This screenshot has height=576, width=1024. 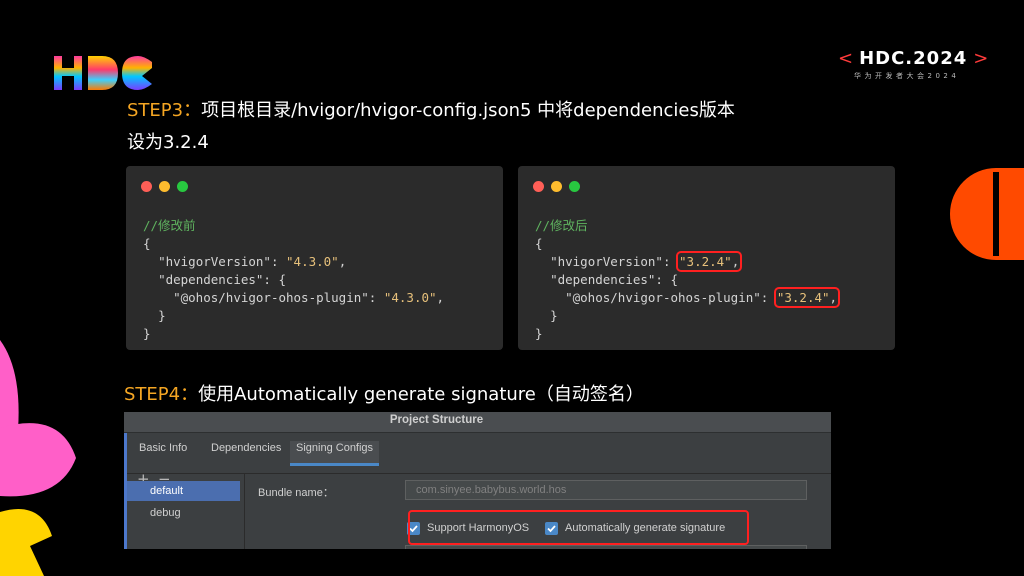 I want to click on config-item-default: default, so click(x=183, y=491).